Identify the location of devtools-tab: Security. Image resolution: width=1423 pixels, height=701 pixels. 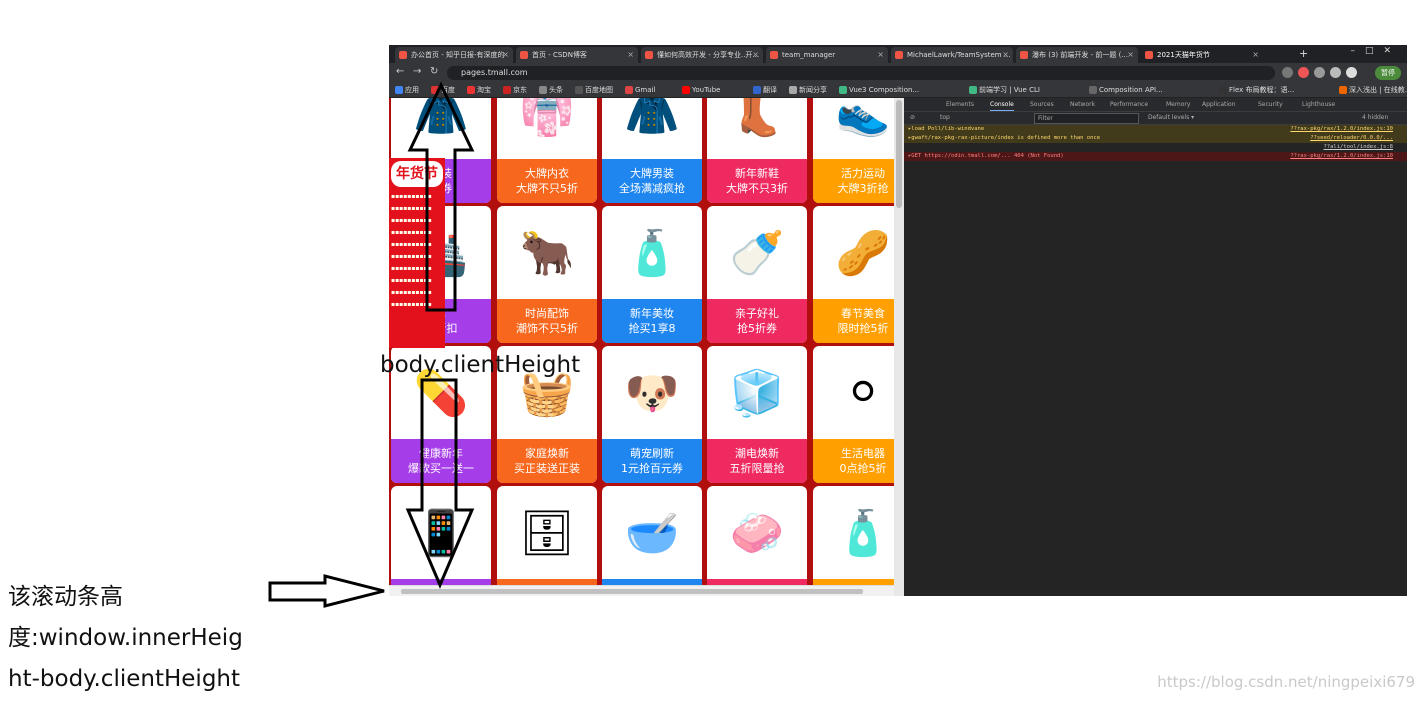
(1270, 104).